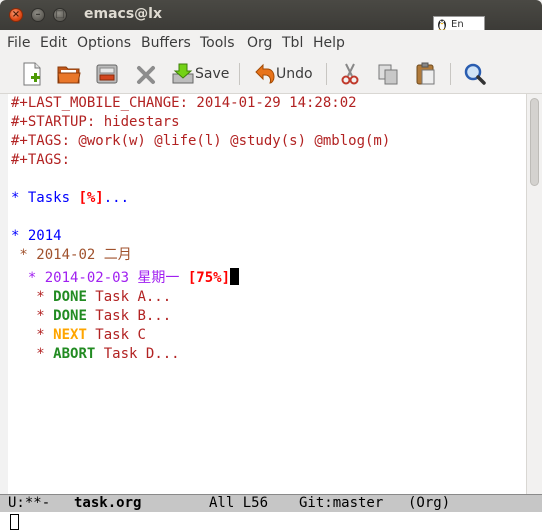 Image resolution: width=542 pixels, height=532 pixels. What do you see at coordinates (123, 14) in the screenshot?
I see `window-title: emacs@lx` at bounding box center [123, 14].